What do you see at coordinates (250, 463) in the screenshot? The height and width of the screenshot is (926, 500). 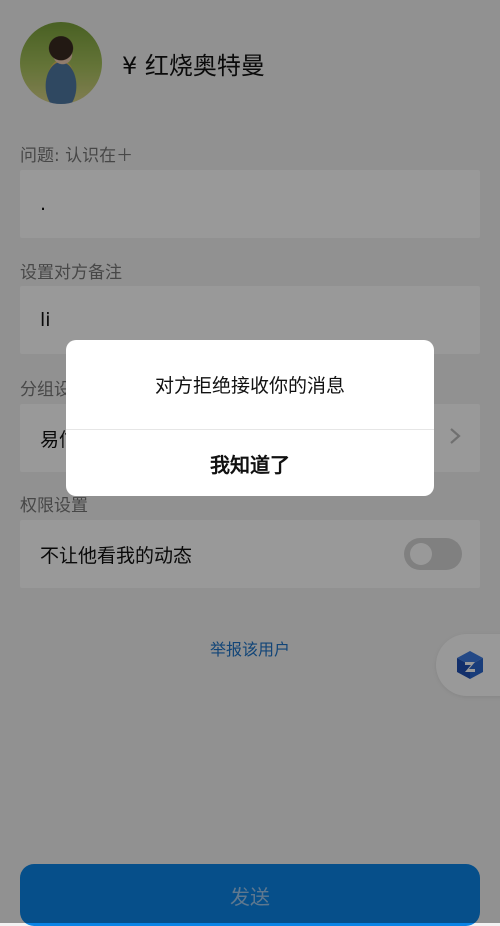 I see `dialog-ok-button: 我知道了` at bounding box center [250, 463].